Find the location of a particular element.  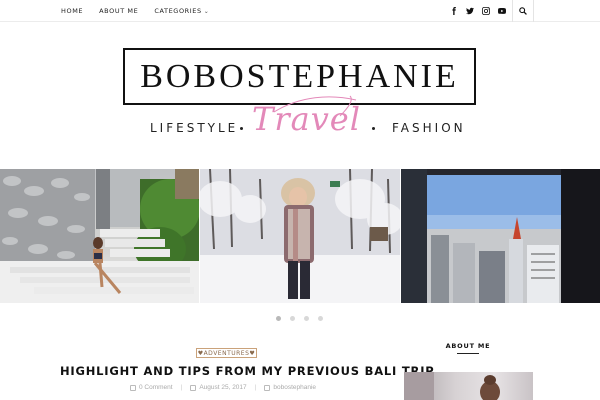

site-tagline: LIFESTYLE Travel FASHION is located at coordinates (300, 116).